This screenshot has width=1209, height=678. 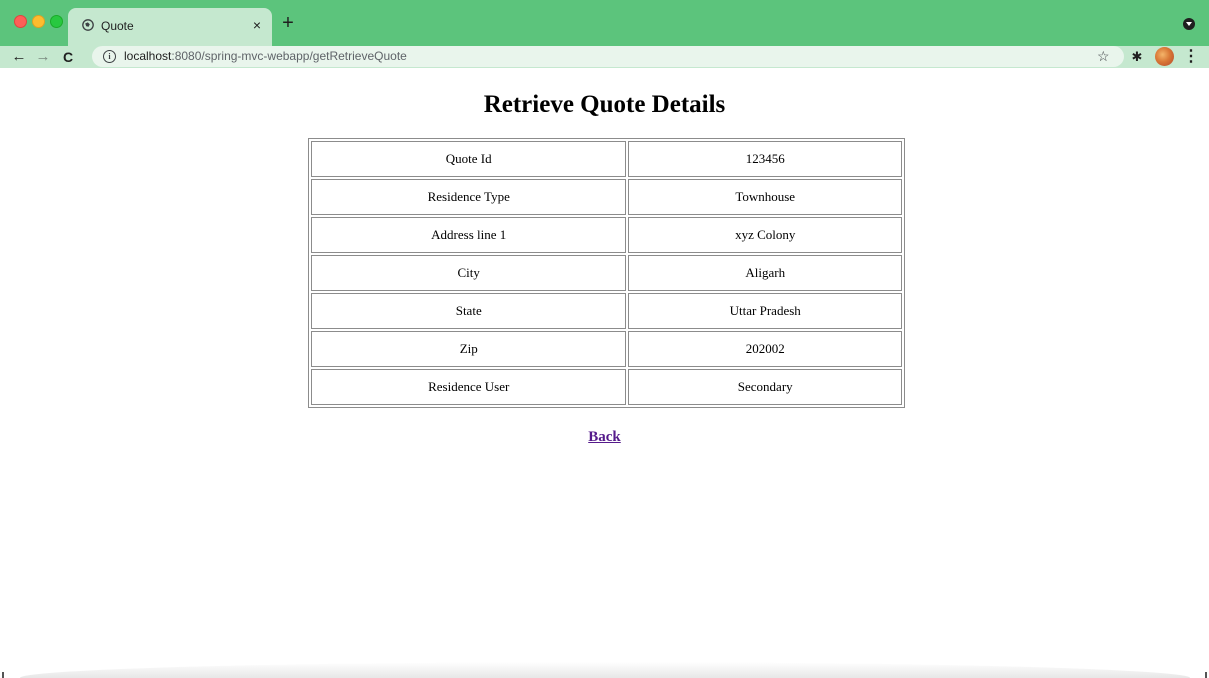 What do you see at coordinates (148, 56) in the screenshot?
I see `url-host: localhost` at bounding box center [148, 56].